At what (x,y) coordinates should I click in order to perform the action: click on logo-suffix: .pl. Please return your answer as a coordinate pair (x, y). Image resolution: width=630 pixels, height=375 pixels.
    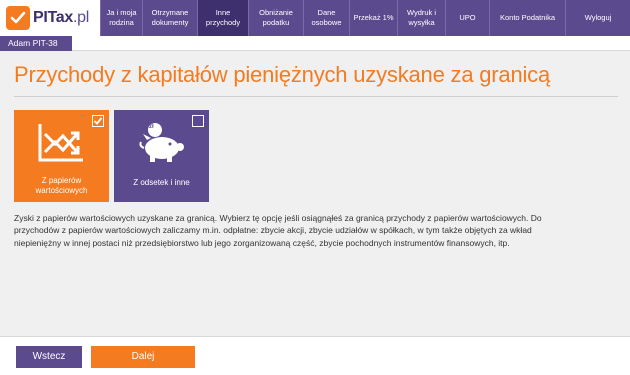
    Looking at the image, I should click on (81, 17).